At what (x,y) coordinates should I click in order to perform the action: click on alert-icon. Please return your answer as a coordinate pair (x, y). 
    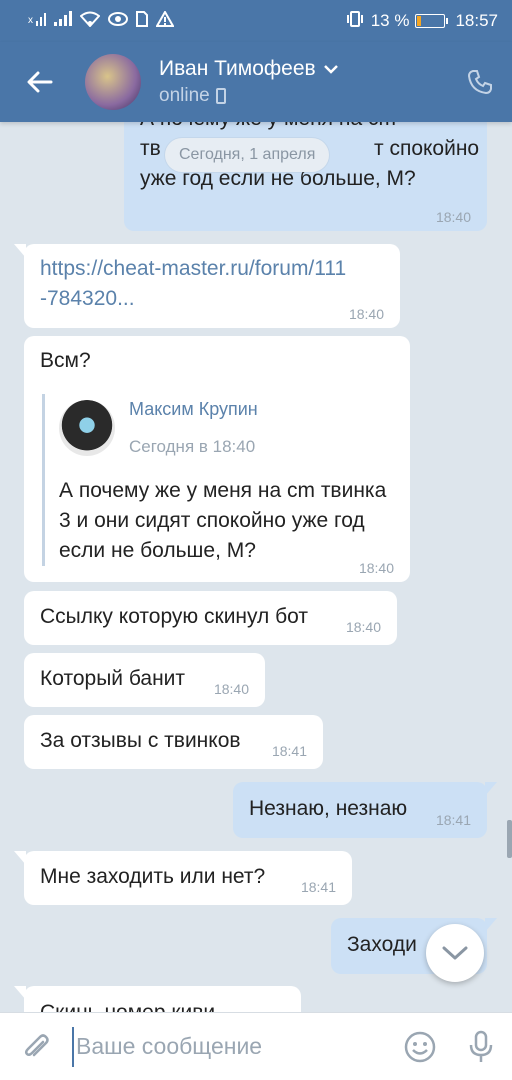
    Looking at the image, I should click on (165, 20).